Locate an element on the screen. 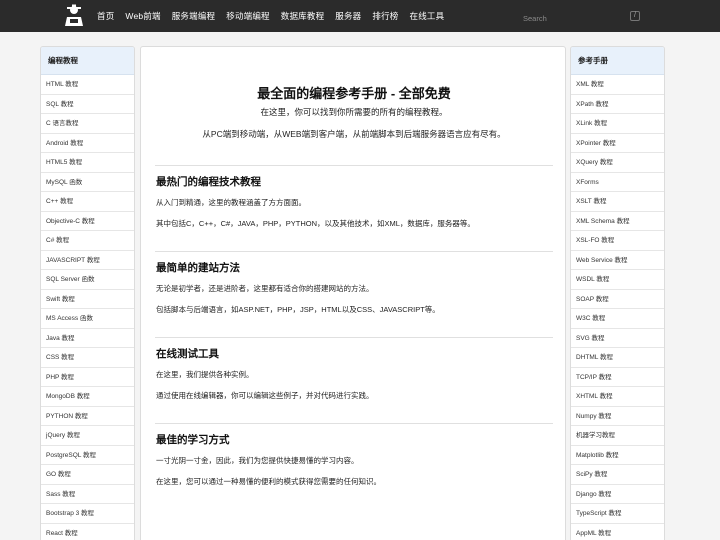 The image size is (720, 540). sidebar-link: HTML 教程 is located at coordinates (87, 85).